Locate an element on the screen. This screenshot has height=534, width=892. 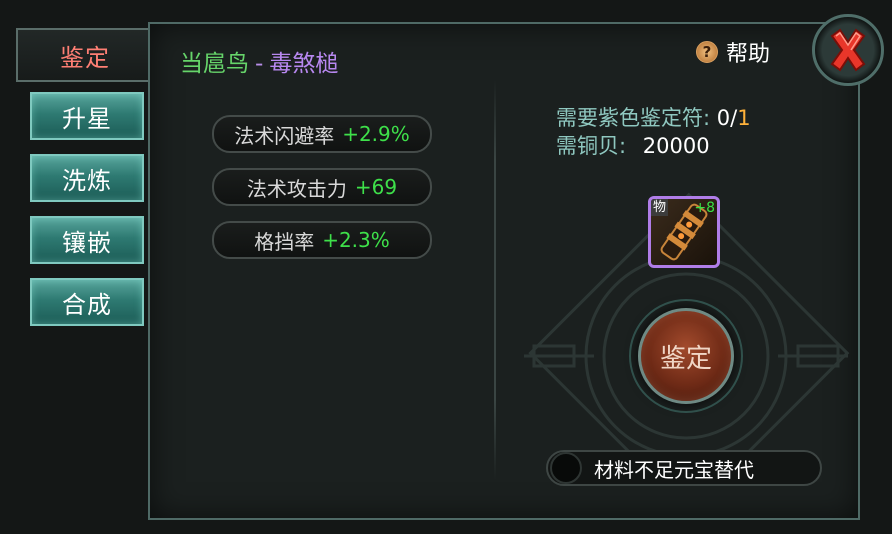
attribute-row: 法术闪避率 +2.9% is located at coordinates (322, 134).